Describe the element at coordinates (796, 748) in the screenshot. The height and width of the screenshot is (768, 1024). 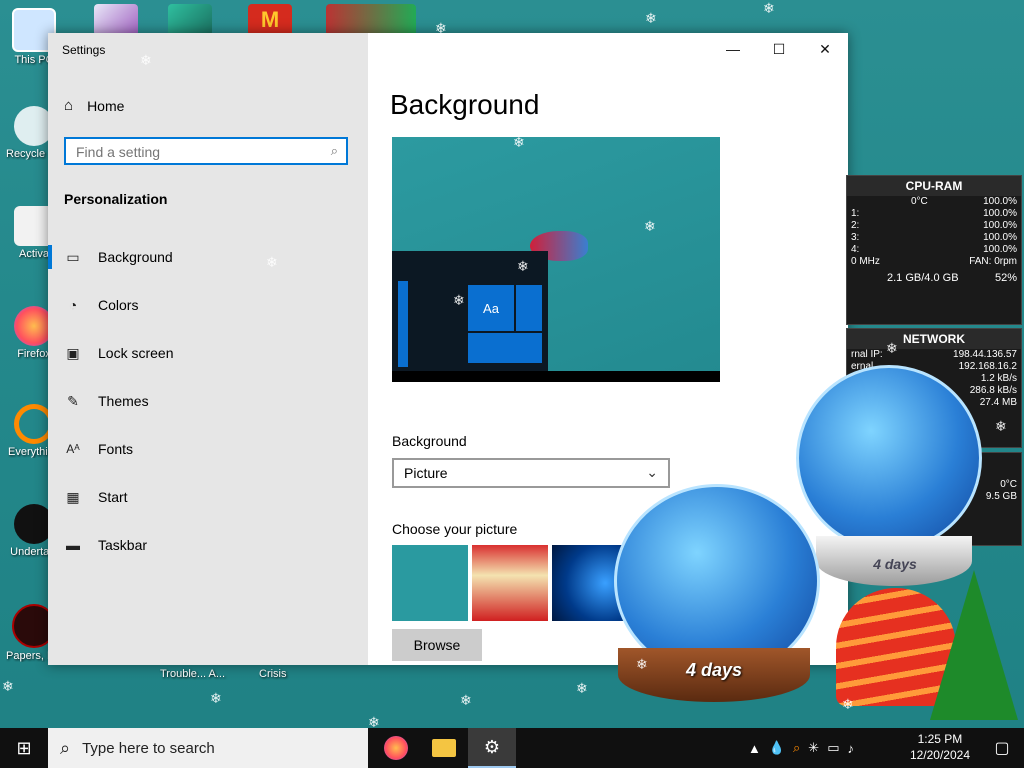
I see `search-app-icon: ⌕` at that location.